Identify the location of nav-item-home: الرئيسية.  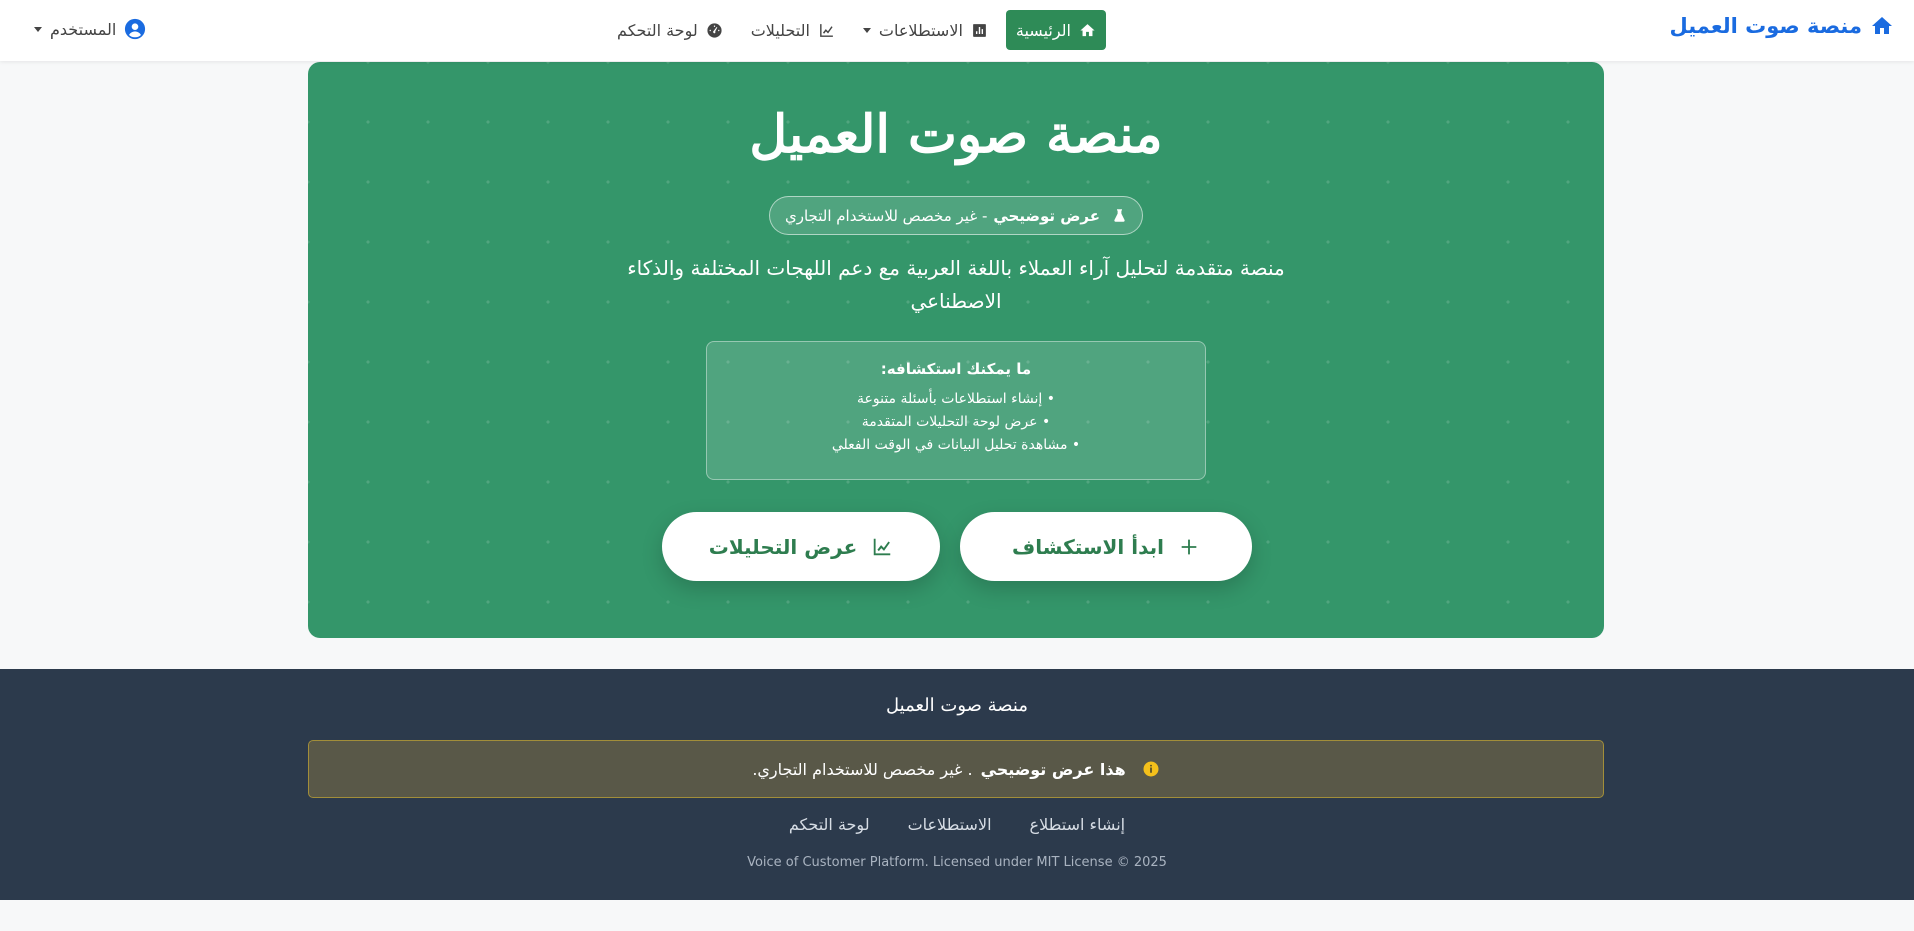
(1055, 30).